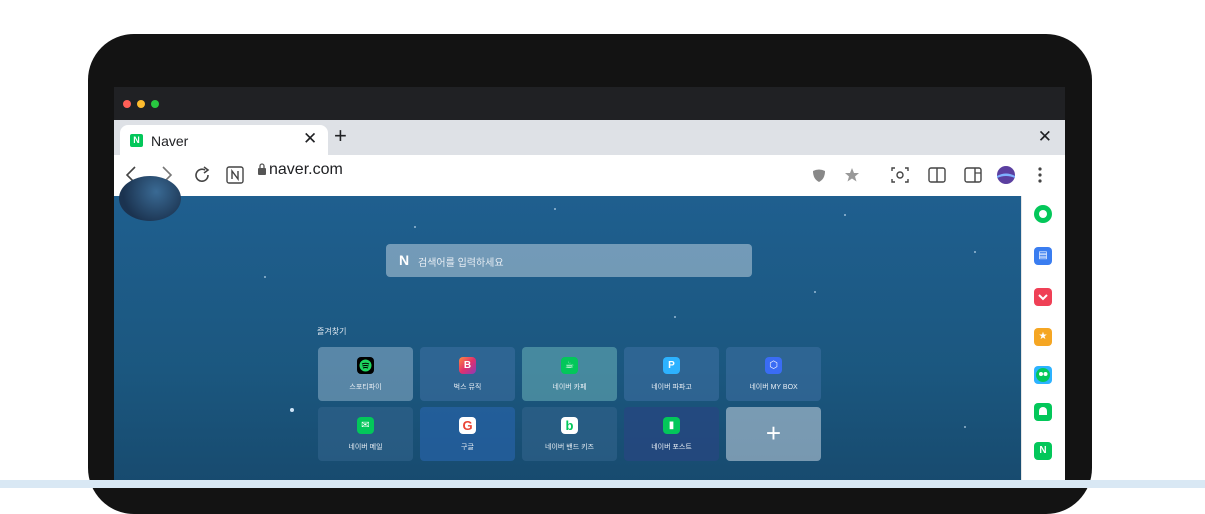 This screenshot has width=1205, height=514. What do you see at coordinates (589, 137) in the screenshot?
I see `tab-strip: N Naver ✕ + ✕` at bounding box center [589, 137].